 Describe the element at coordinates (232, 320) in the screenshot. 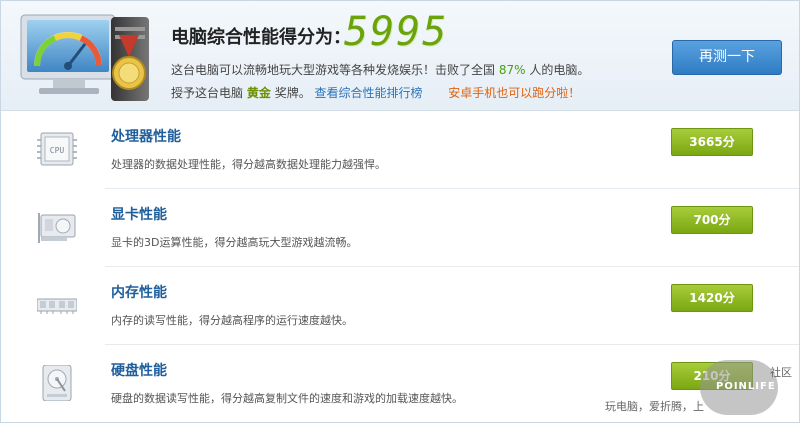

I see `row-description: 内存的读写性能，得分越高程序的运行速度越快。` at that location.